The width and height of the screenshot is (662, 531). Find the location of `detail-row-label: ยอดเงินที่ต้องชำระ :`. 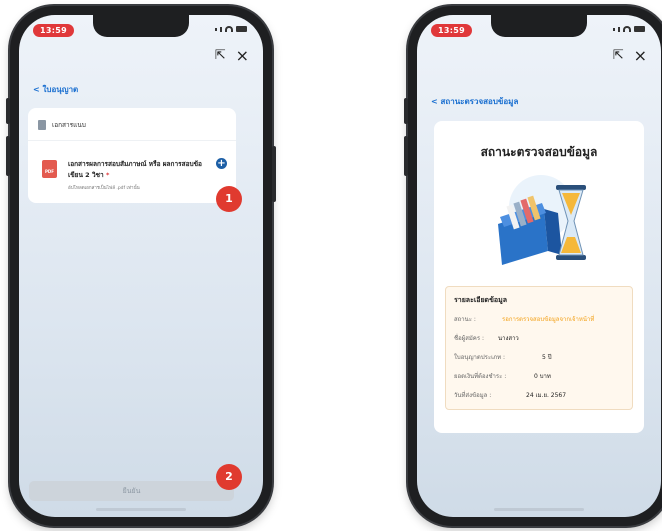

detail-row-label: ยอดเงินที่ต้องชำระ : is located at coordinates (480, 376).